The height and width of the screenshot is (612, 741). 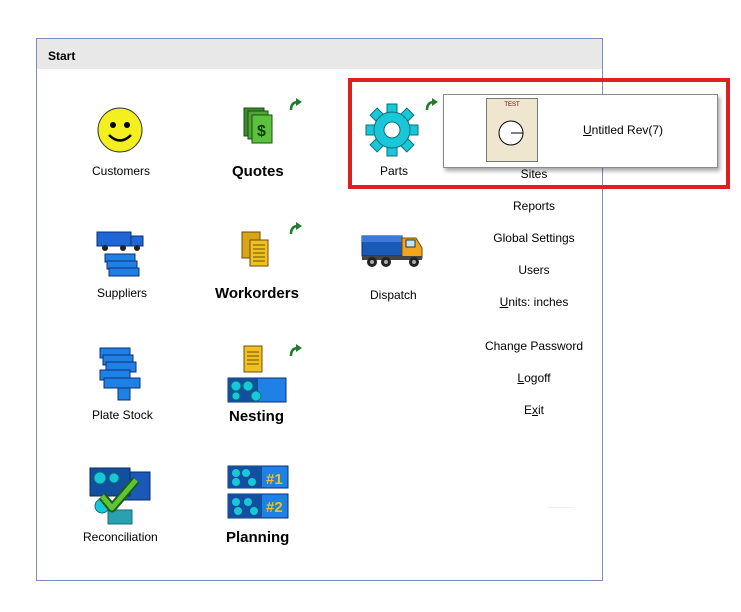 What do you see at coordinates (504, 302) in the screenshot?
I see `units-mnemonic: U` at bounding box center [504, 302].